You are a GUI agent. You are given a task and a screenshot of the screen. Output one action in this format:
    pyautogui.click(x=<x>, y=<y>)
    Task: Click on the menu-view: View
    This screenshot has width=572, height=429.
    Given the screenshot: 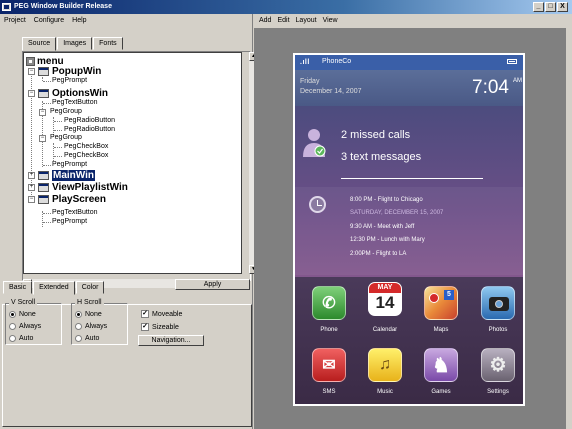 What is the action you would take?
    pyautogui.click(x=330, y=20)
    